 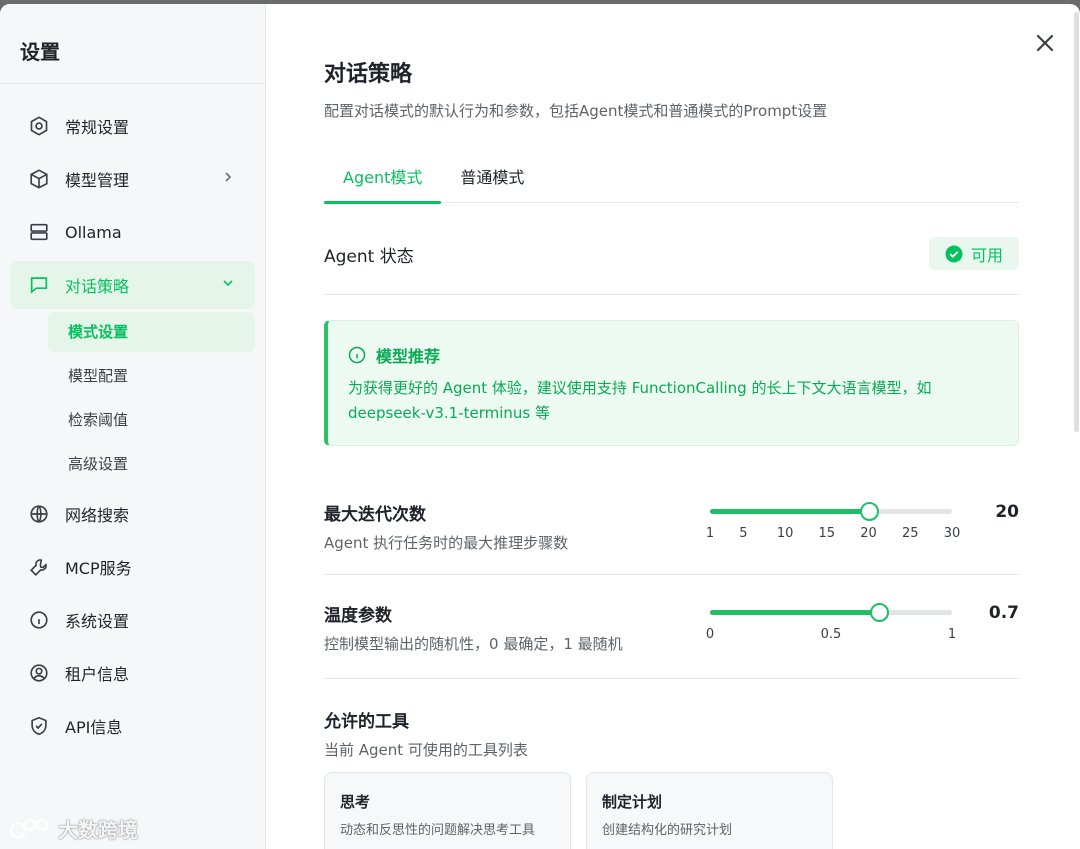 What do you see at coordinates (632, 802) in the screenshot?
I see `tool-name: 制定计划` at bounding box center [632, 802].